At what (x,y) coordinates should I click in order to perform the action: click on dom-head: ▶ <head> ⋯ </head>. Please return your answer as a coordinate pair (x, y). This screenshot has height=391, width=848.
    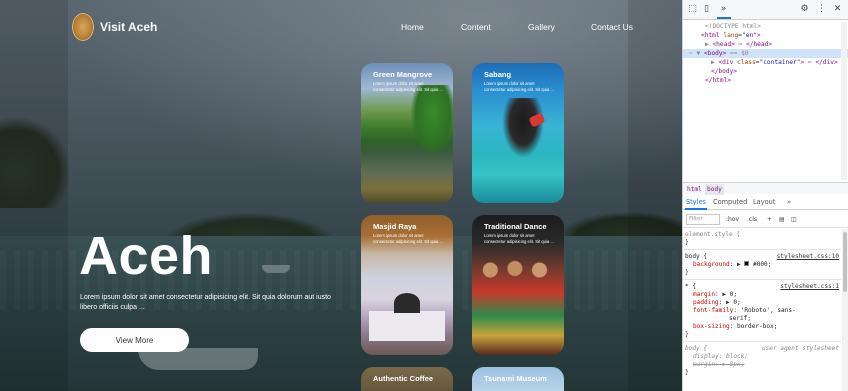
    Looking at the image, I should click on (765, 44).